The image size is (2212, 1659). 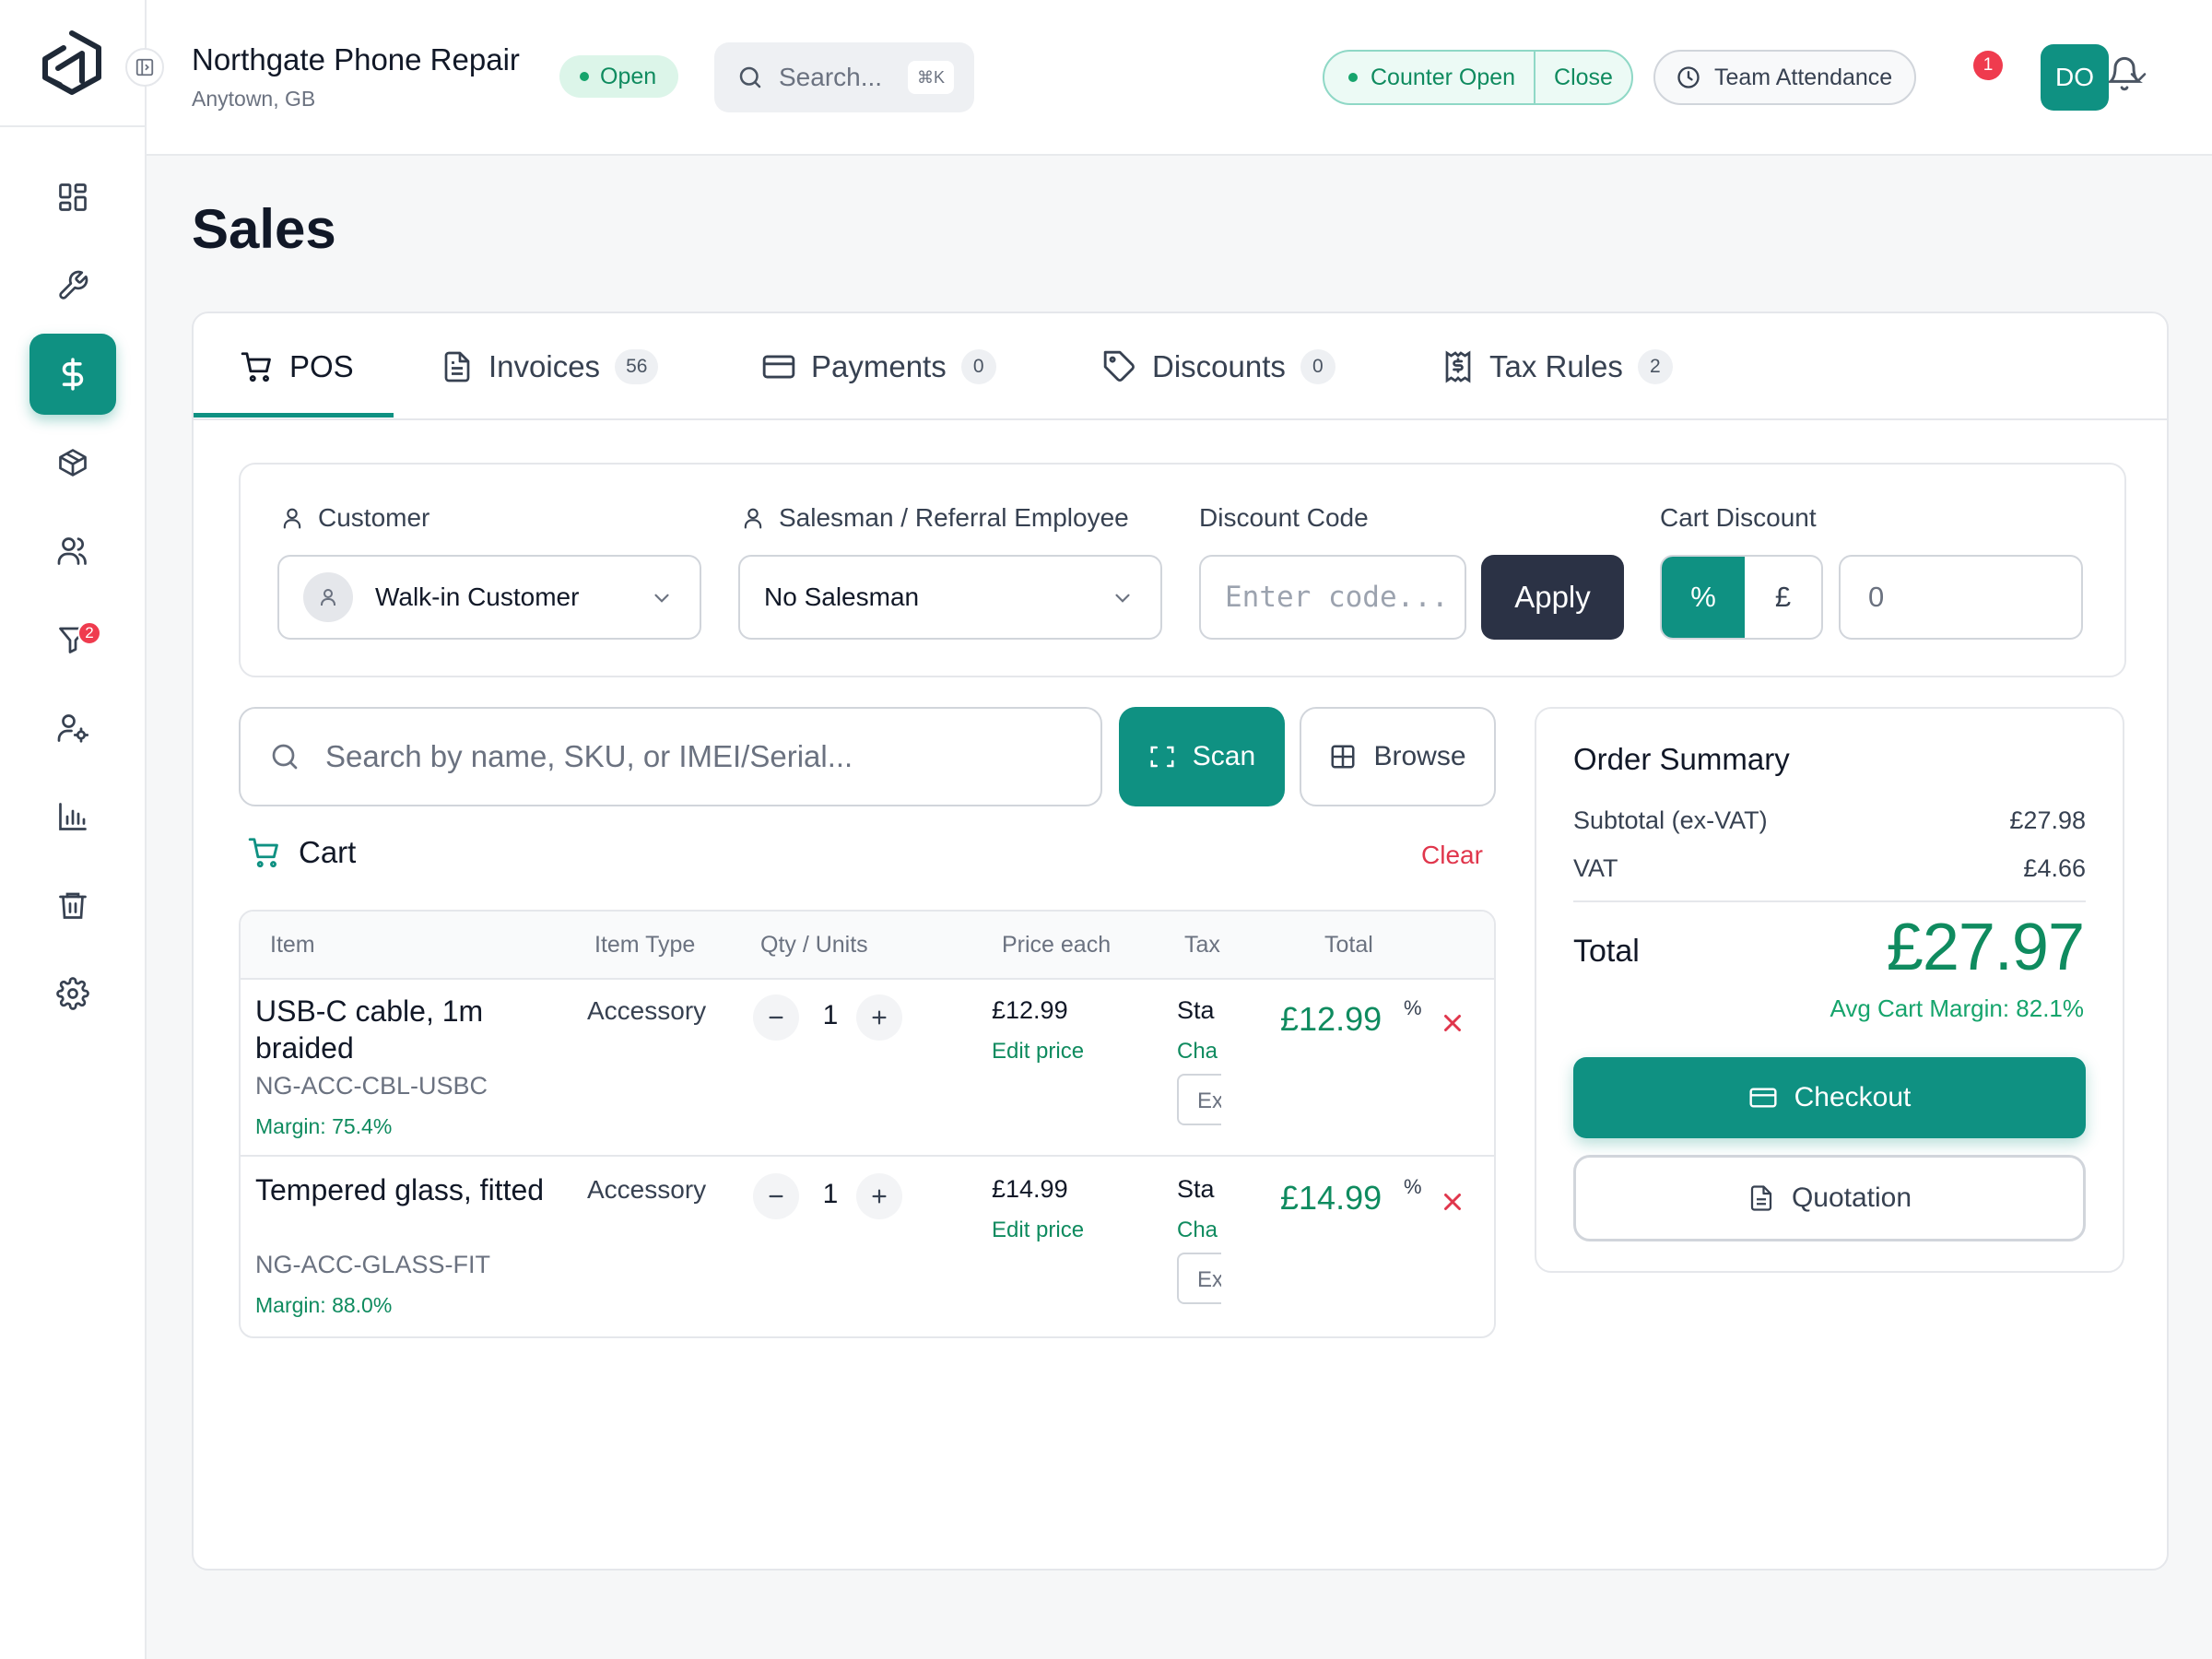 I want to click on user-settings-icon, so click(x=73, y=728).